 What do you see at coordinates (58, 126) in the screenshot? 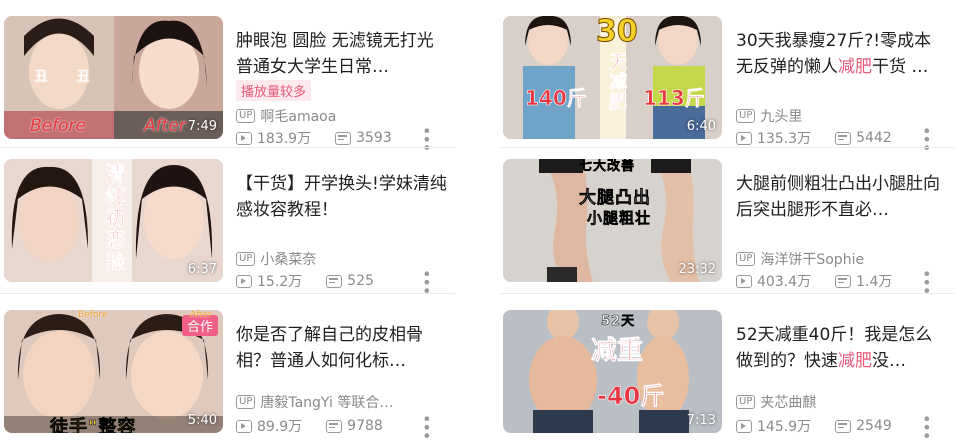
I see `before-label: Before` at bounding box center [58, 126].